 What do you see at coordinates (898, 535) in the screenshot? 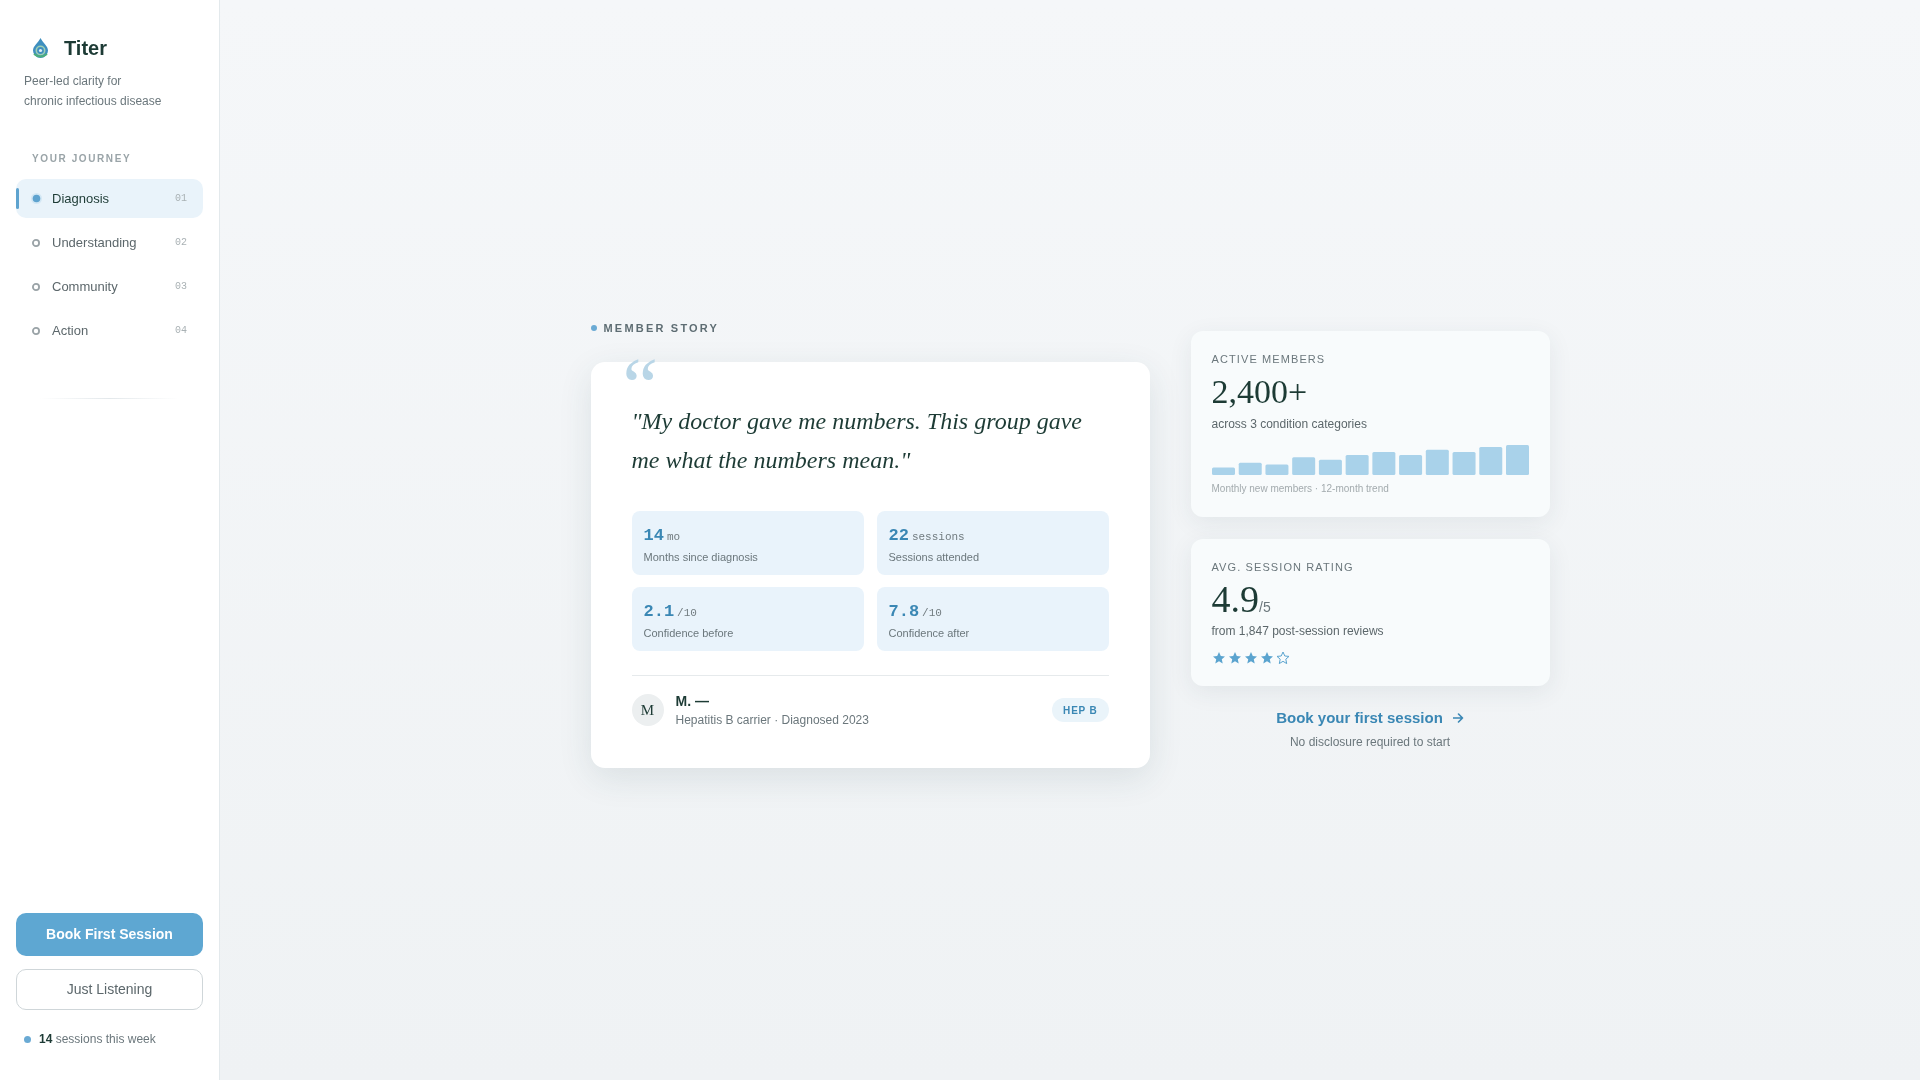
I see `stat-value: 22` at bounding box center [898, 535].